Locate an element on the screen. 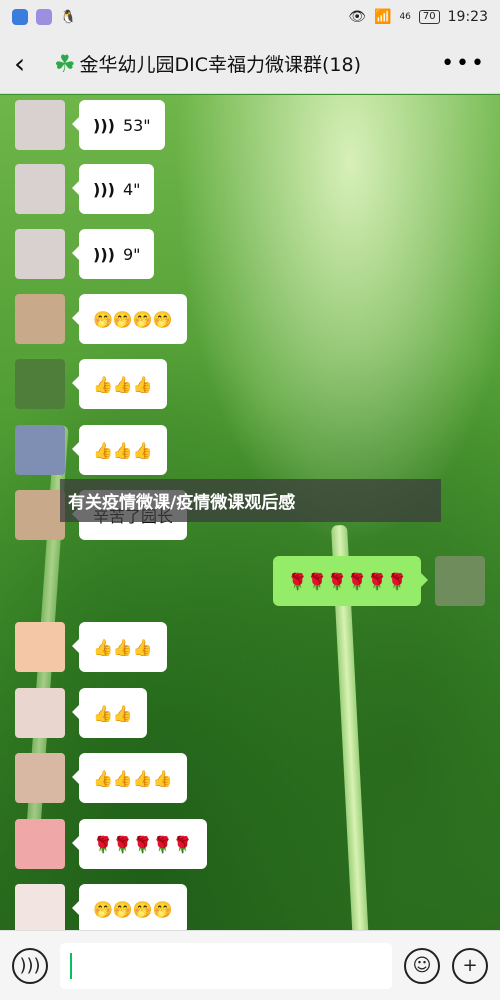 This screenshot has width=500, height=1000. message-text: 👍👍 is located at coordinates (113, 713).